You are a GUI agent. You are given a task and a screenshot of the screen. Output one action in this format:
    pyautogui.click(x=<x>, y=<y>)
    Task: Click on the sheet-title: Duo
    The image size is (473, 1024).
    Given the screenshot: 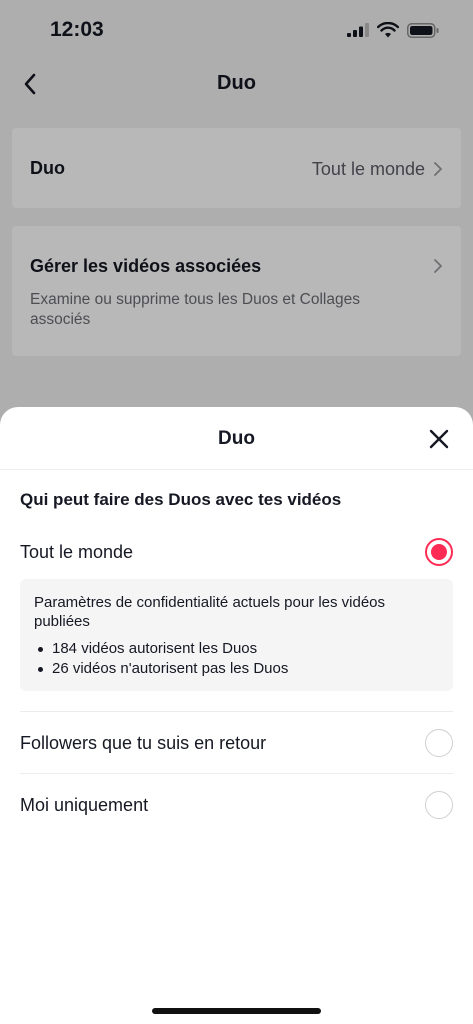 What is the action you would take?
    pyautogui.click(x=236, y=438)
    